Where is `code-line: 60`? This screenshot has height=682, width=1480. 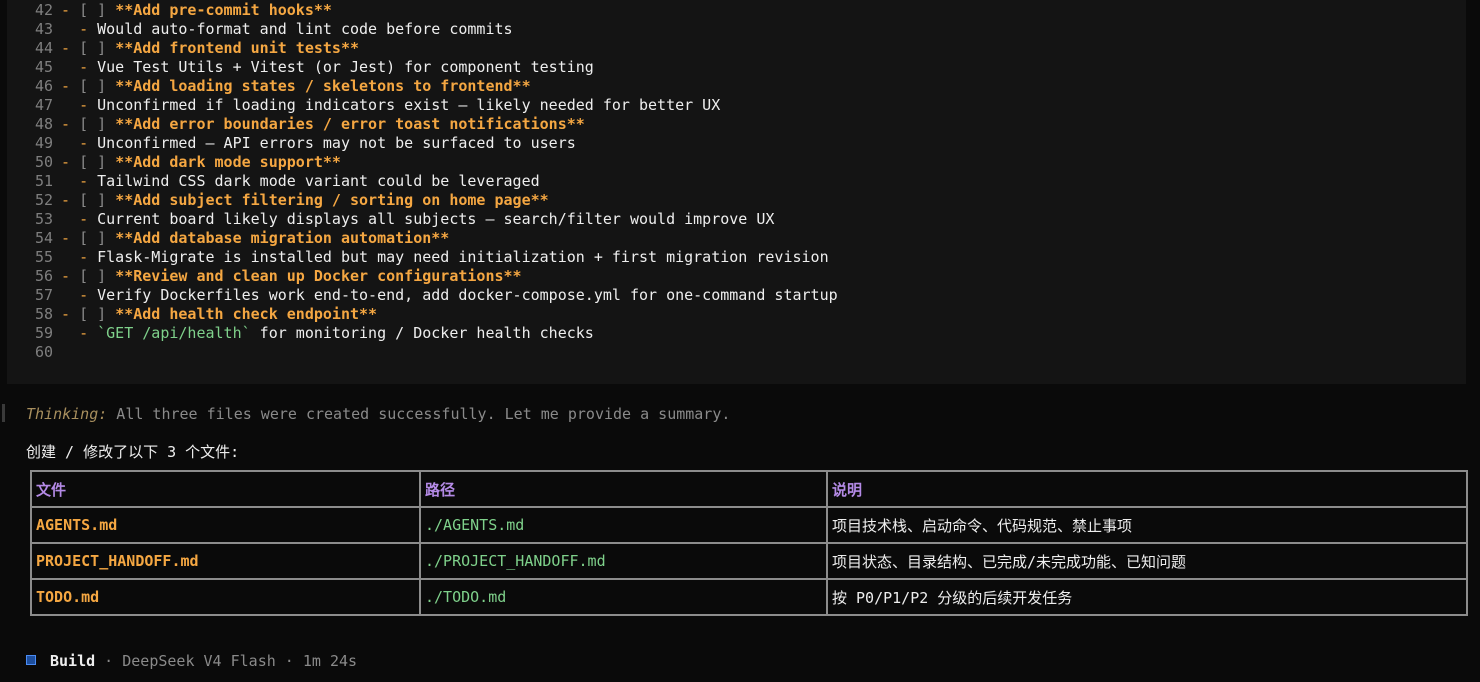 code-line: 60 is located at coordinates (34, 352).